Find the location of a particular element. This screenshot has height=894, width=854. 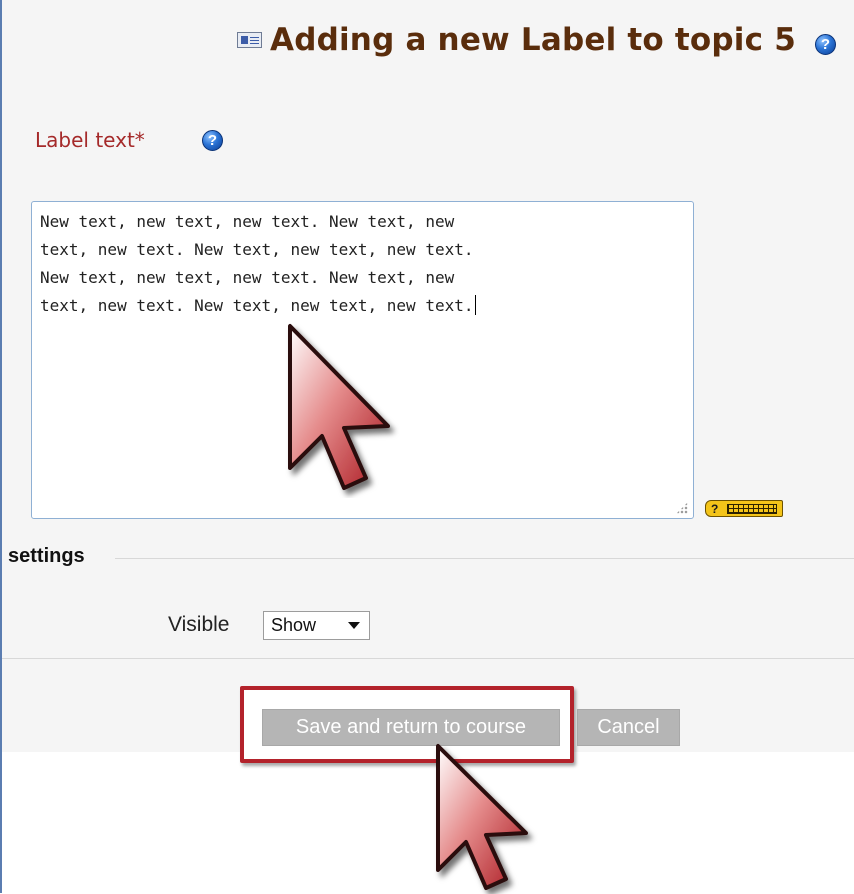

visible-label: Visible is located at coordinates (199, 624).